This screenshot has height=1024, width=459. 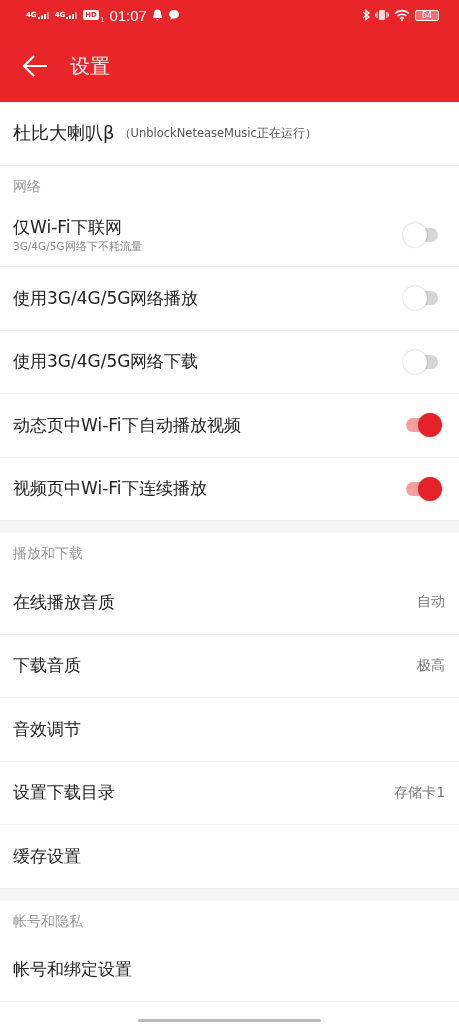 I want to click on row-label: 使用3G/4G/5G网络下载, so click(x=106, y=362).